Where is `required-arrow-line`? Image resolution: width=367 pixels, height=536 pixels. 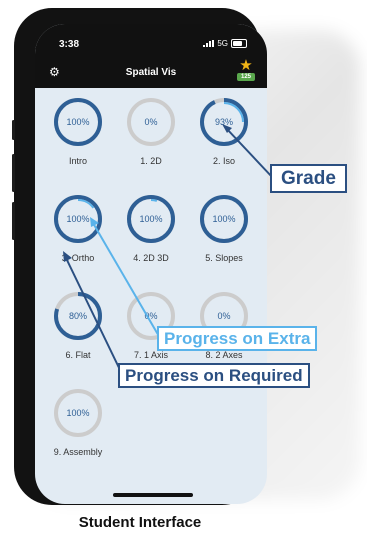
required-arrow-line is located at coordinates (94, 316).